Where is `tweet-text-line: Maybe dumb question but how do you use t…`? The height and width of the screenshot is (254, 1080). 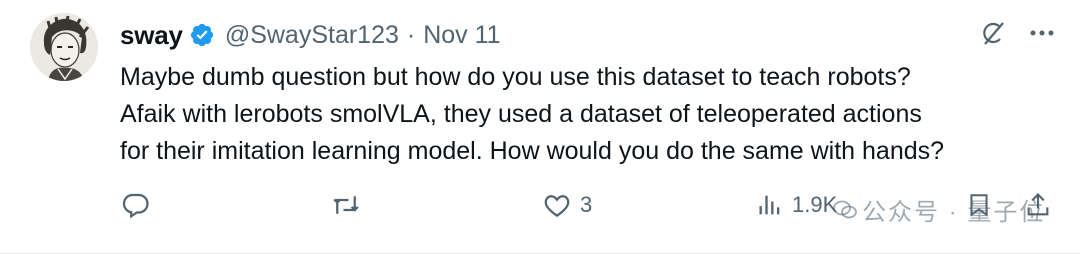 tweet-text-line: Maybe dumb question but how do you use t… is located at coordinates (515, 77).